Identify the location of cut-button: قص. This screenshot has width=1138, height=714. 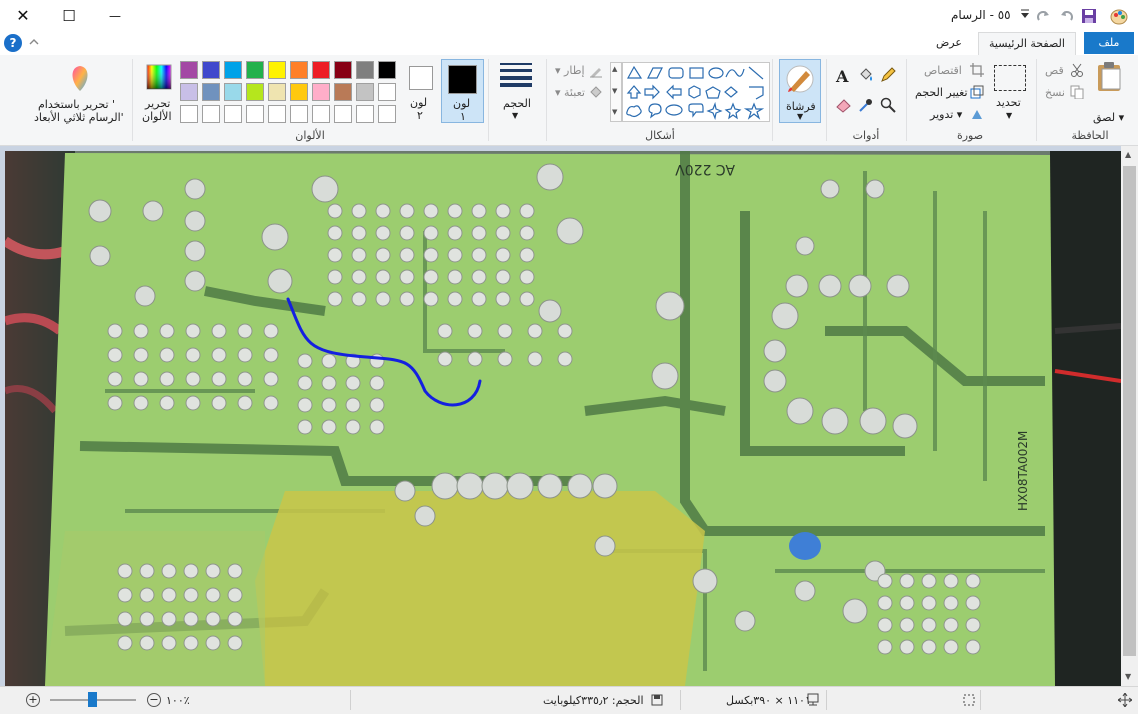
(1054, 70).